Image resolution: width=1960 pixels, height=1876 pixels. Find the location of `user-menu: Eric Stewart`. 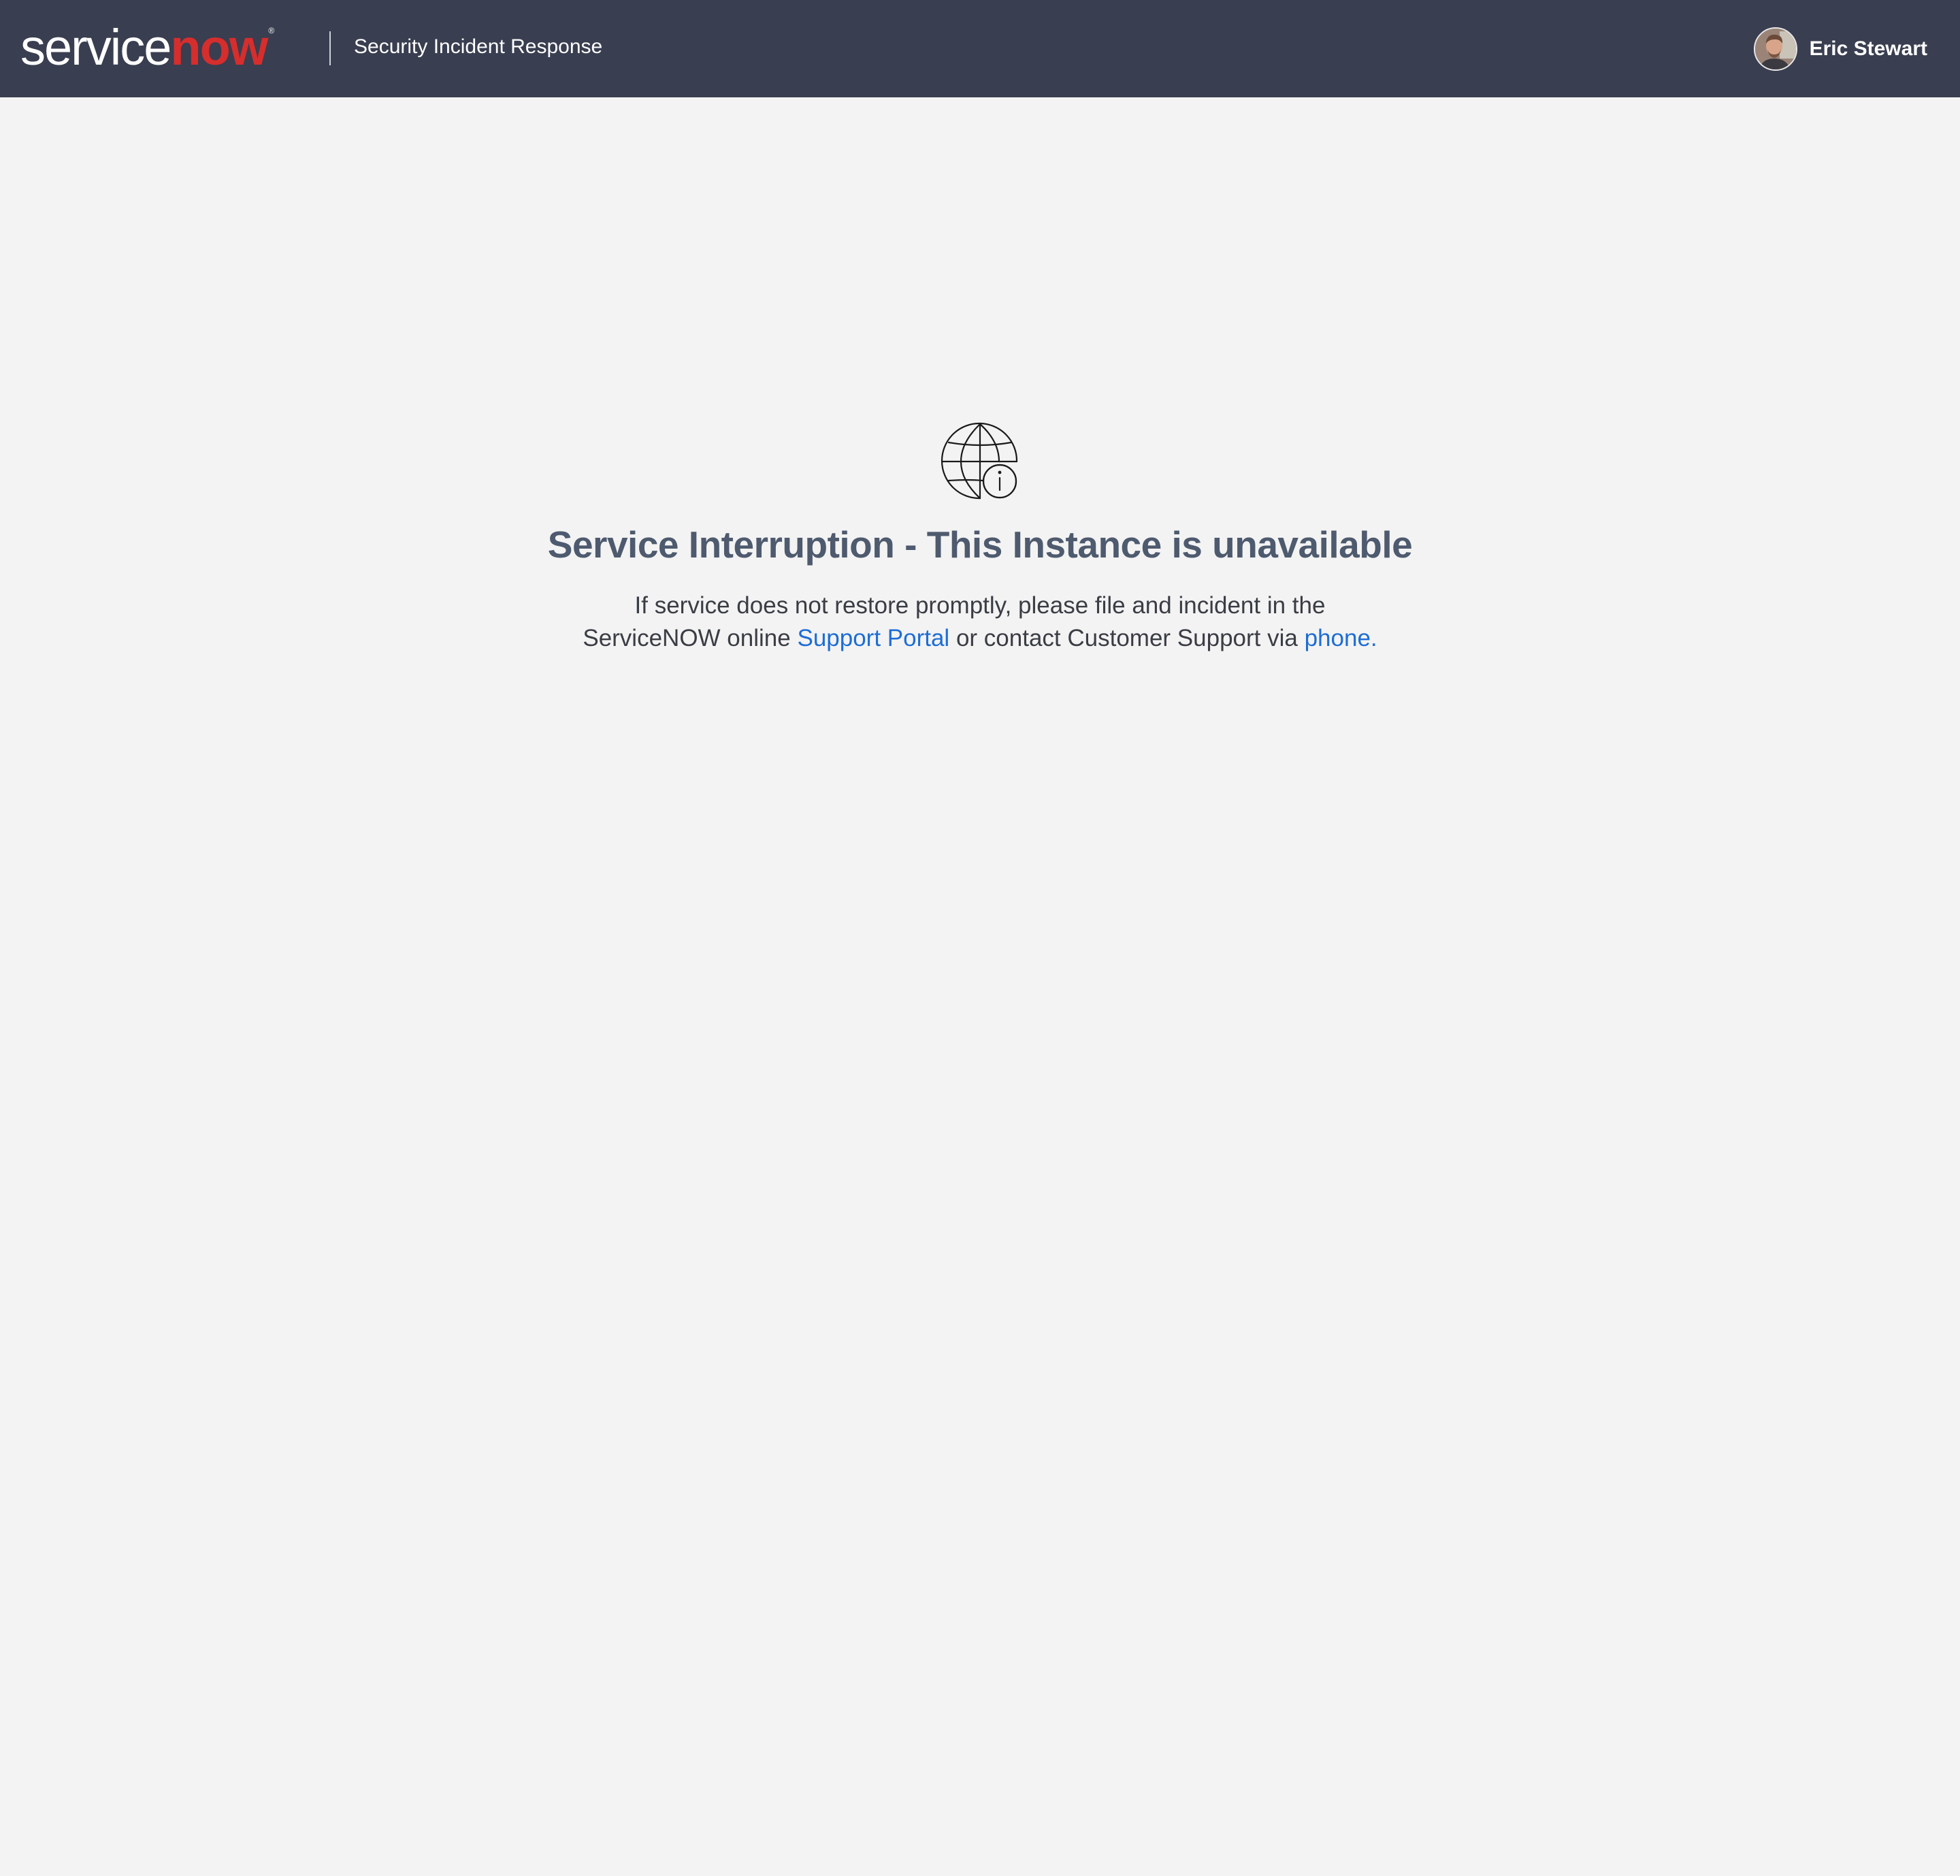

user-menu: Eric Stewart is located at coordinates (1840, 49).